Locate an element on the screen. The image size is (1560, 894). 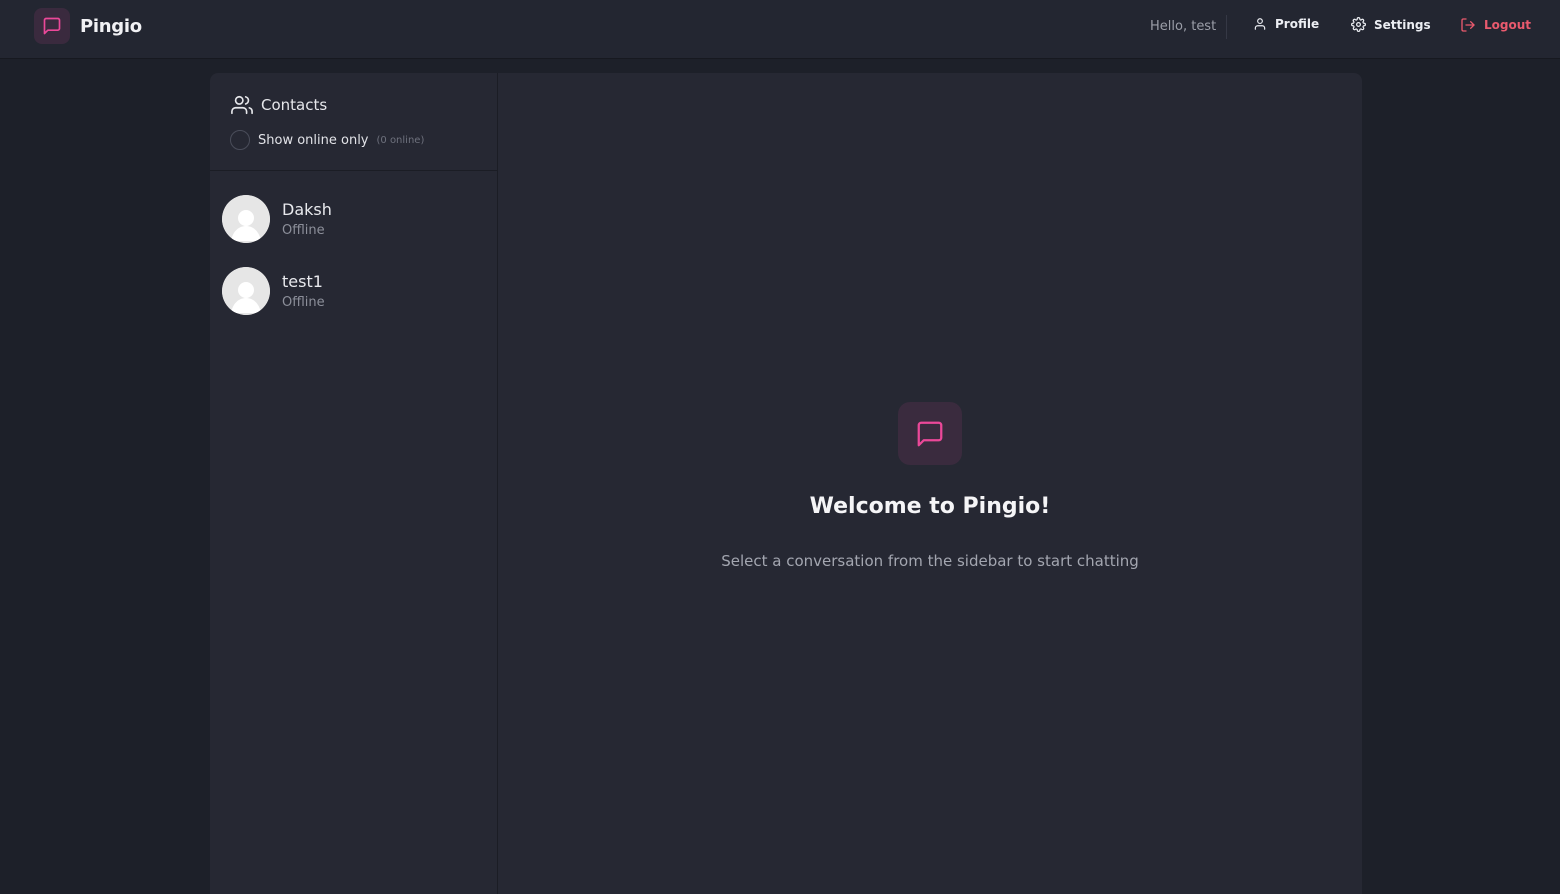
show-online-checkbox is located at coordinates (240, 140).